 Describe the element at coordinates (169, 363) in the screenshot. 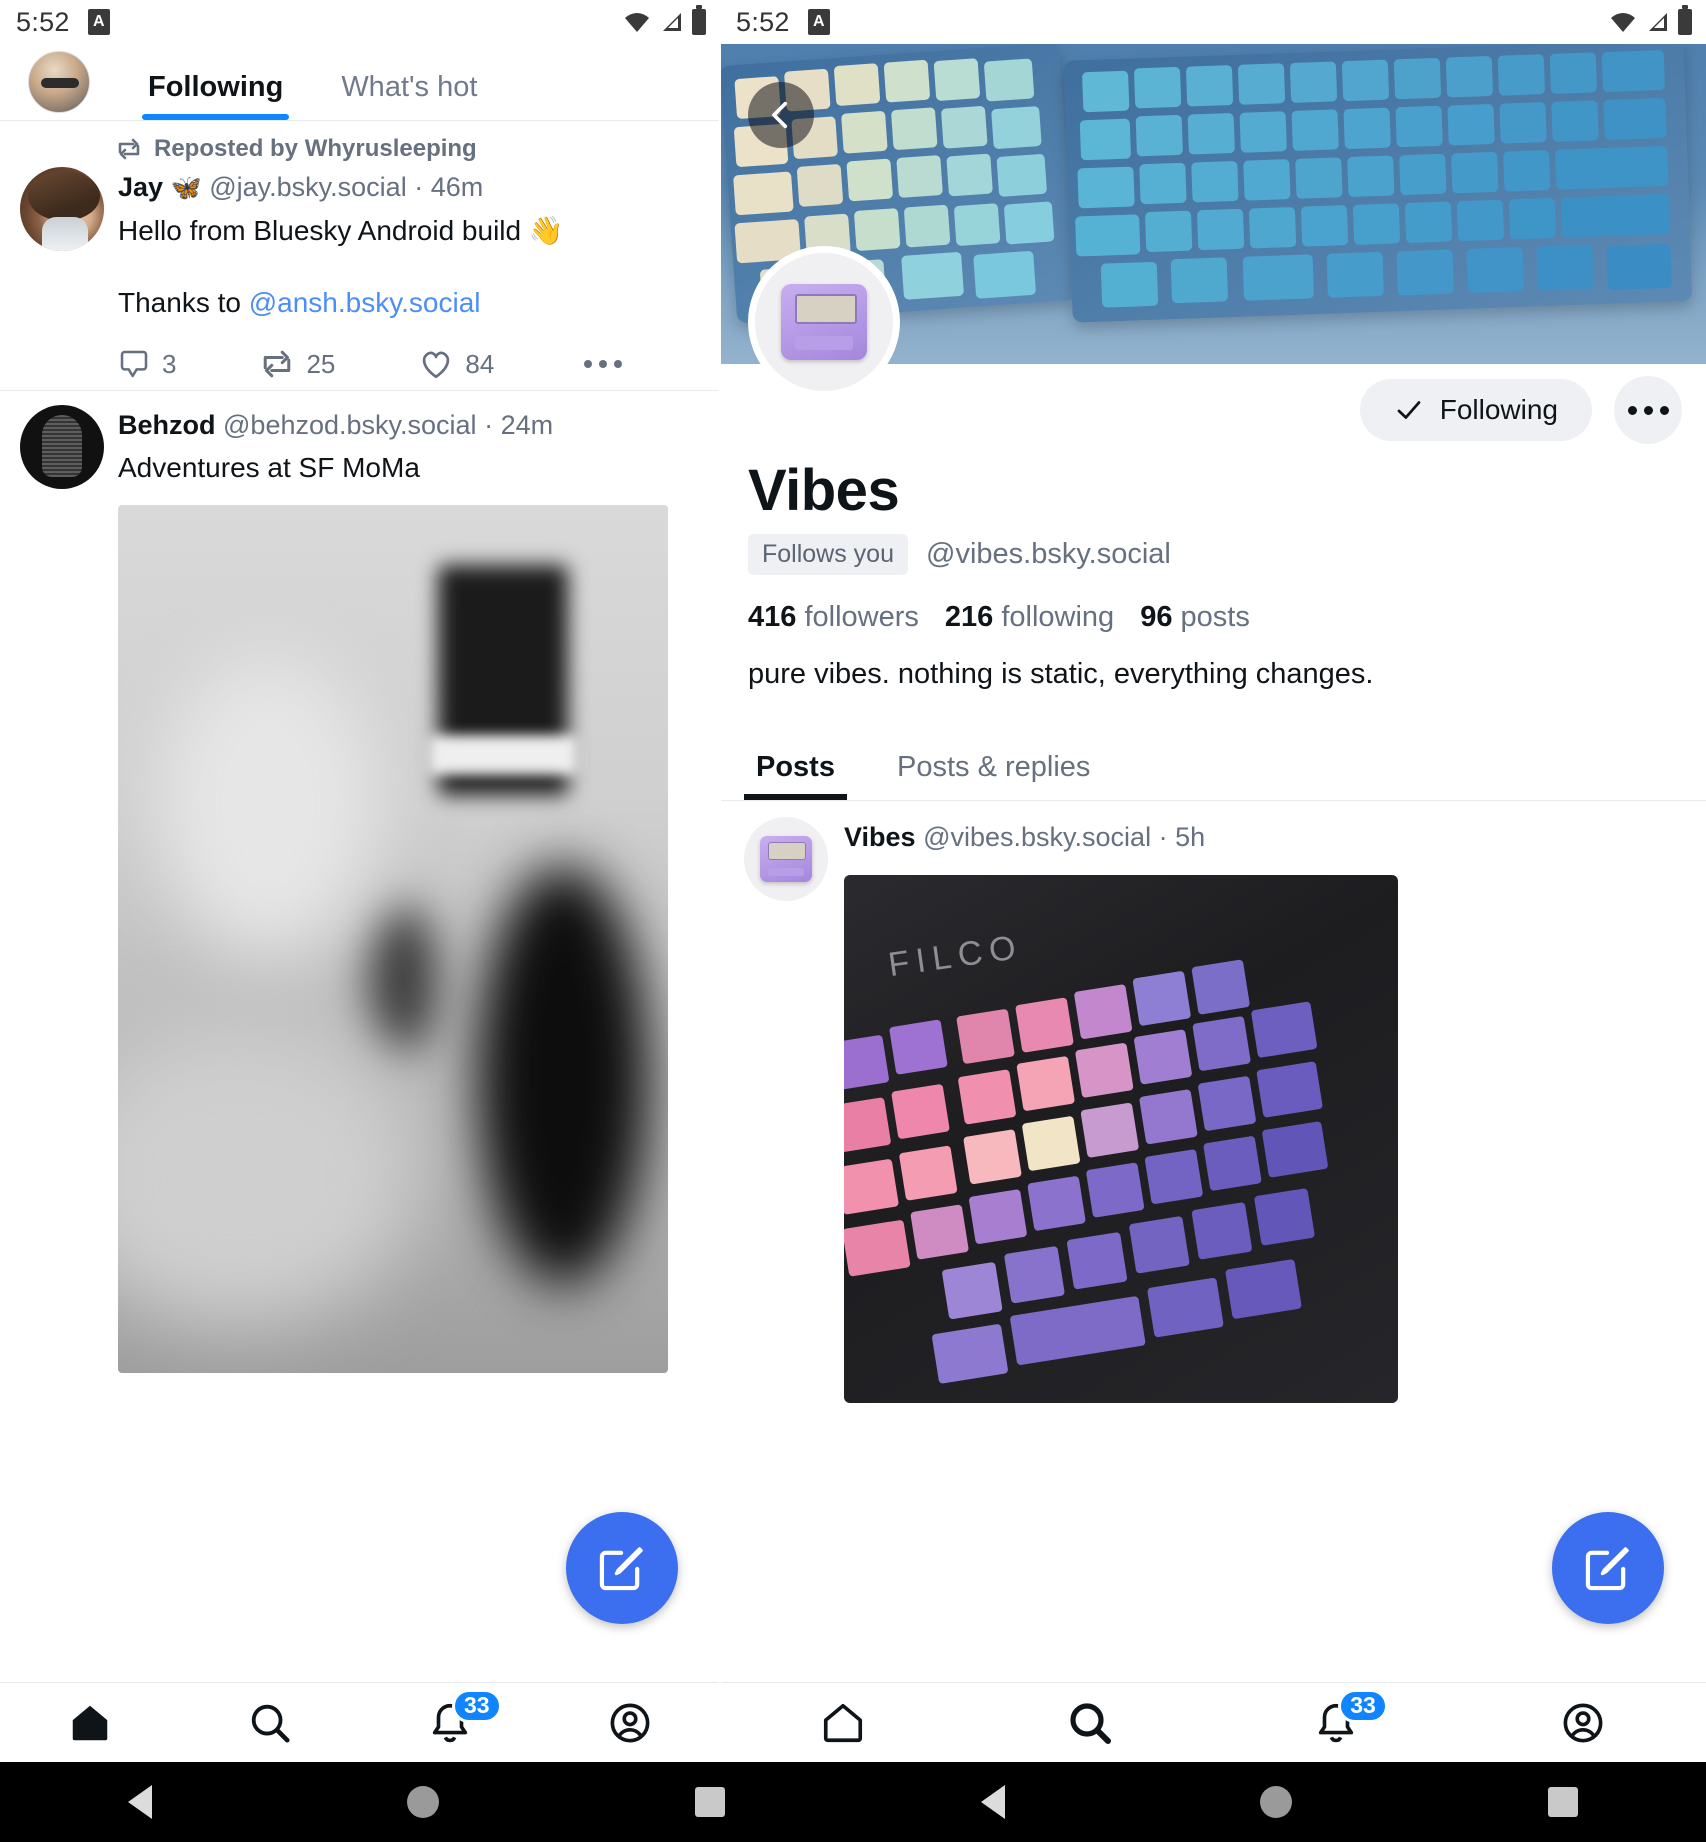

I see `reply-count: 3` at that location.